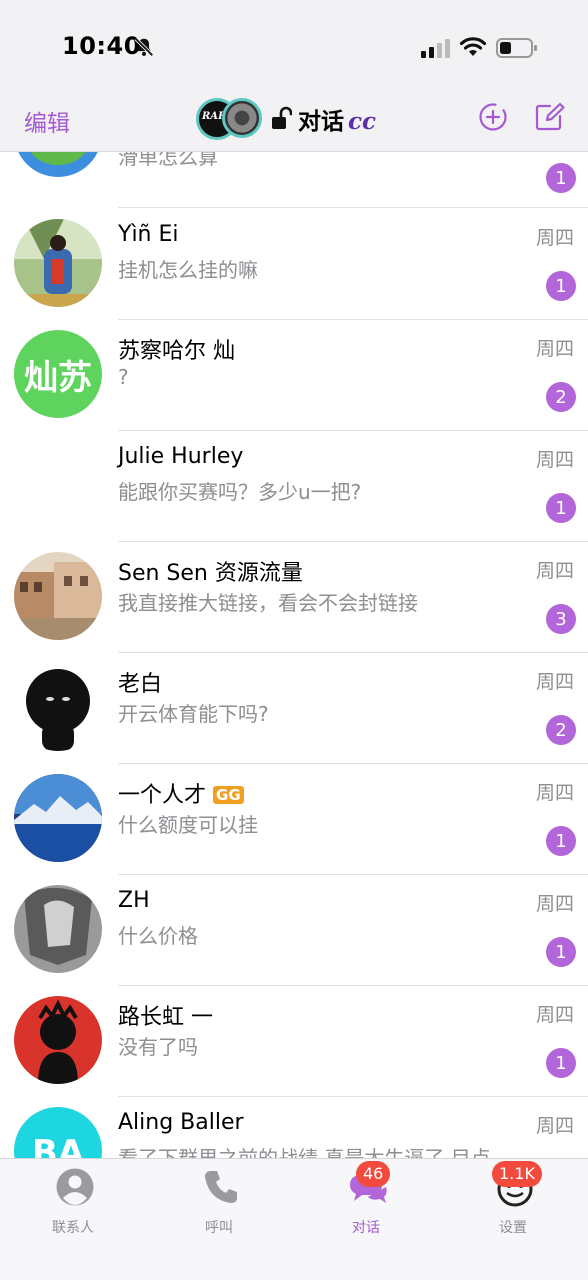 The width and height of the screenshot is (588, 1280). Describe the element at coordinates (294, 375) in the screenshot. I see `conversation-row: 灿苏 苏察哈尔 灿 ? 周四 2` at that location.